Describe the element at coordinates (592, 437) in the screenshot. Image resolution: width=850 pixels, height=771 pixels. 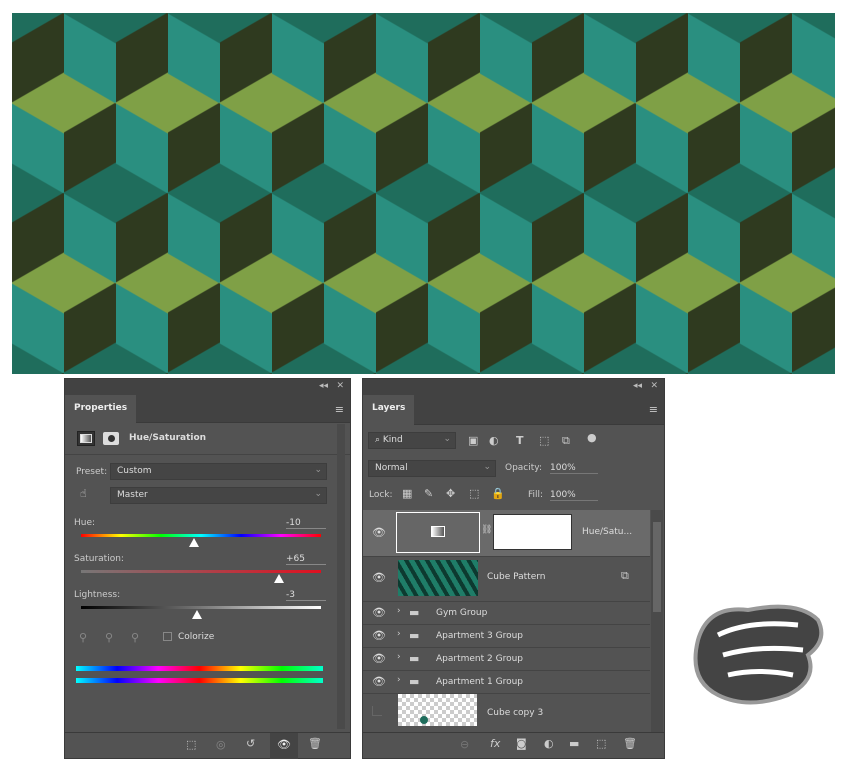
I see `filter-toggle-icon: ●` at that location.